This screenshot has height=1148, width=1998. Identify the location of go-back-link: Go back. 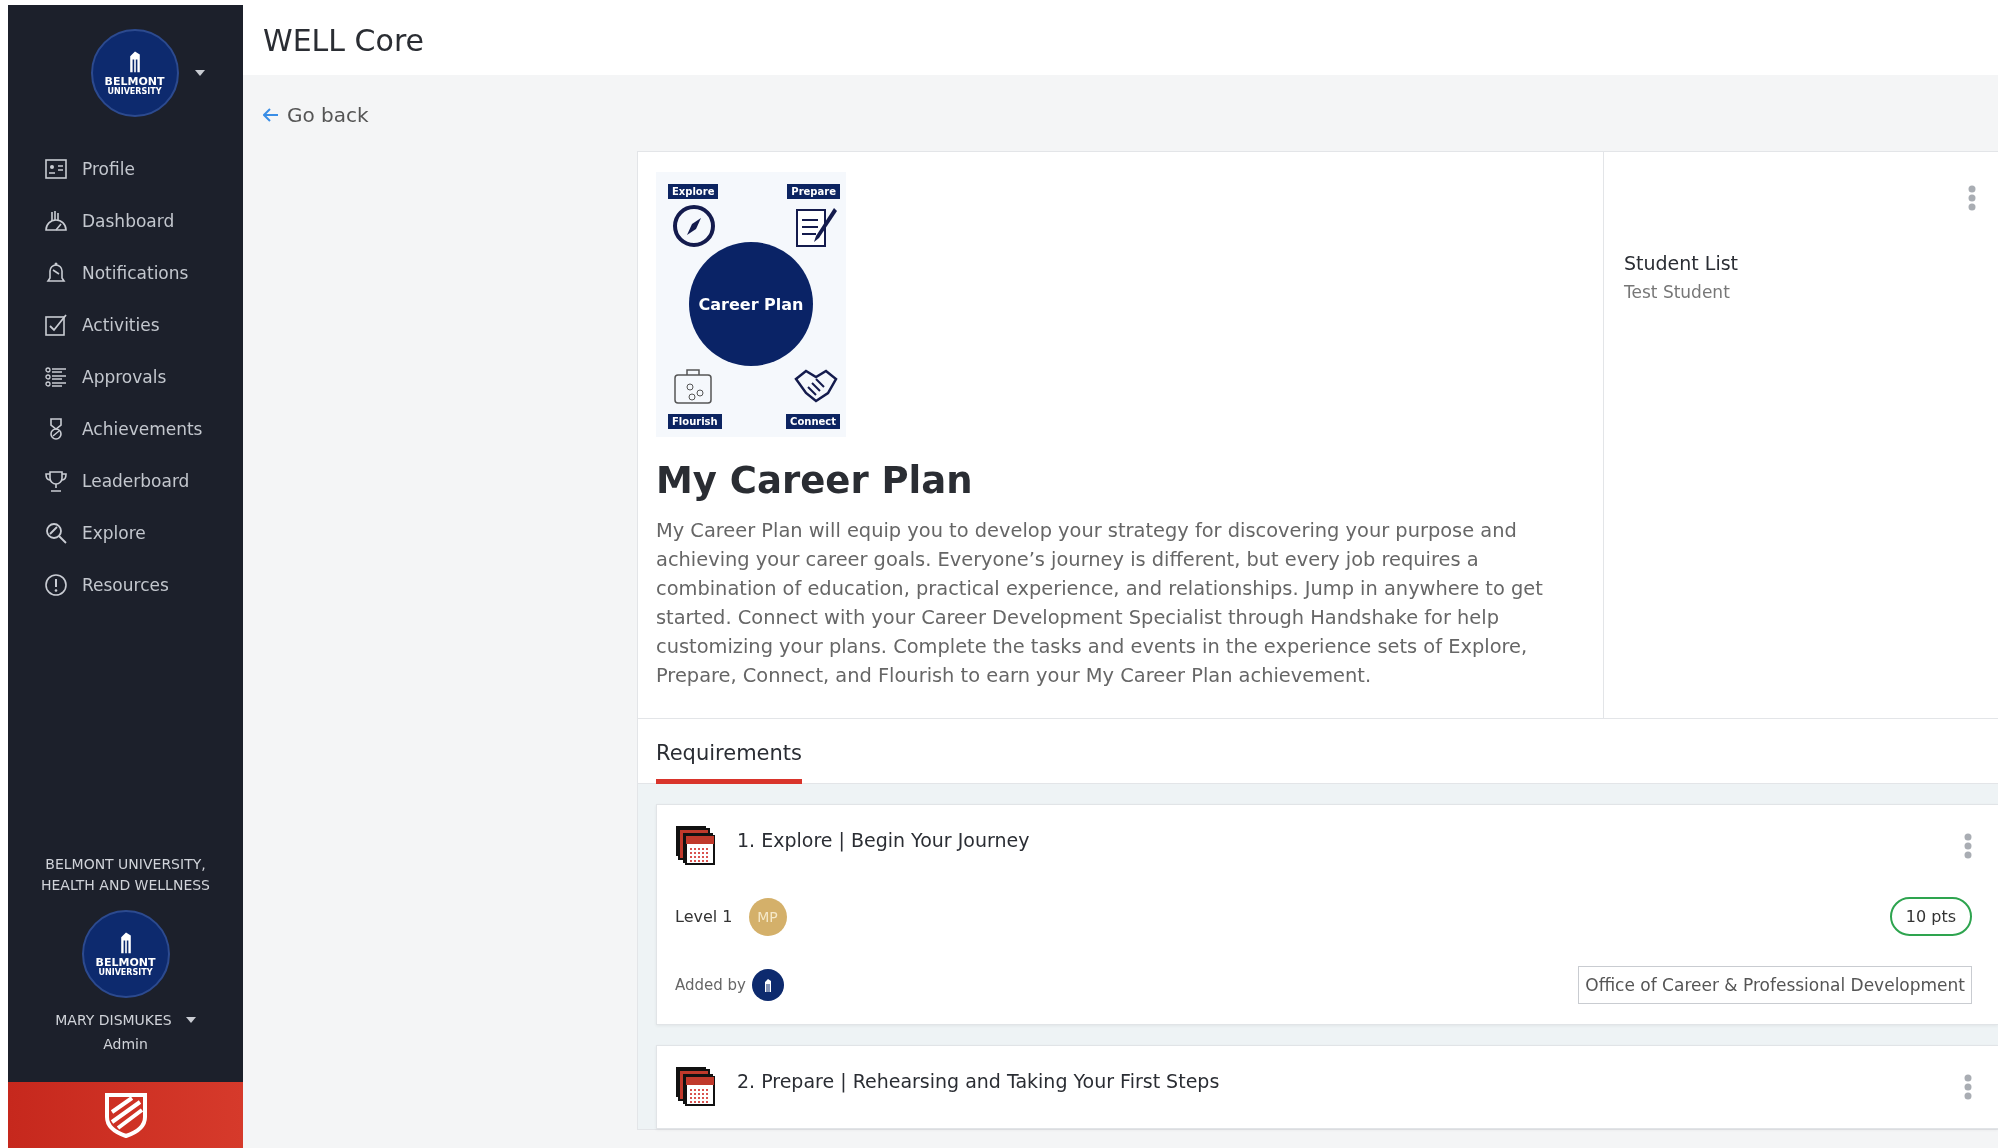
(316, 115).